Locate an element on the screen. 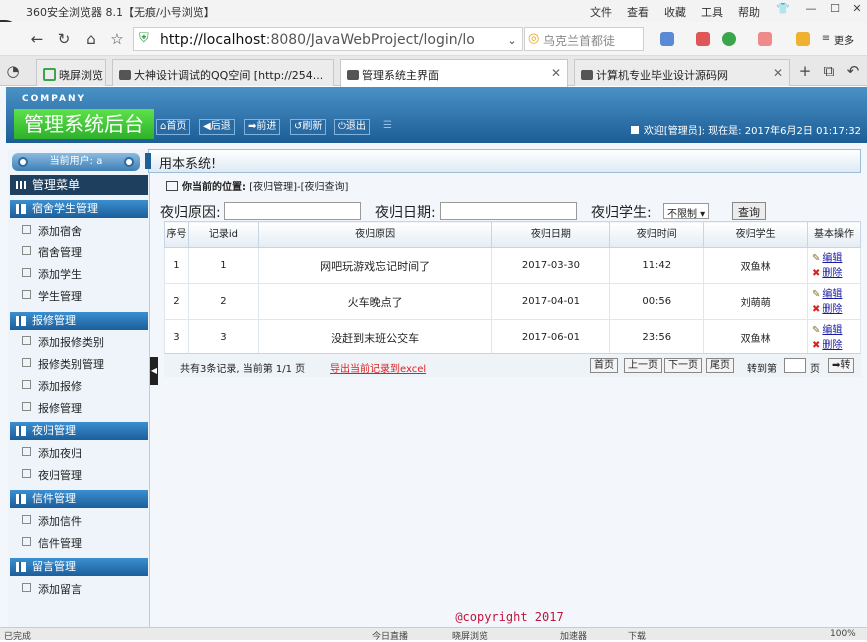  sidebar-item-student-manage: 学生管理 is located at coordinates (52, 296).